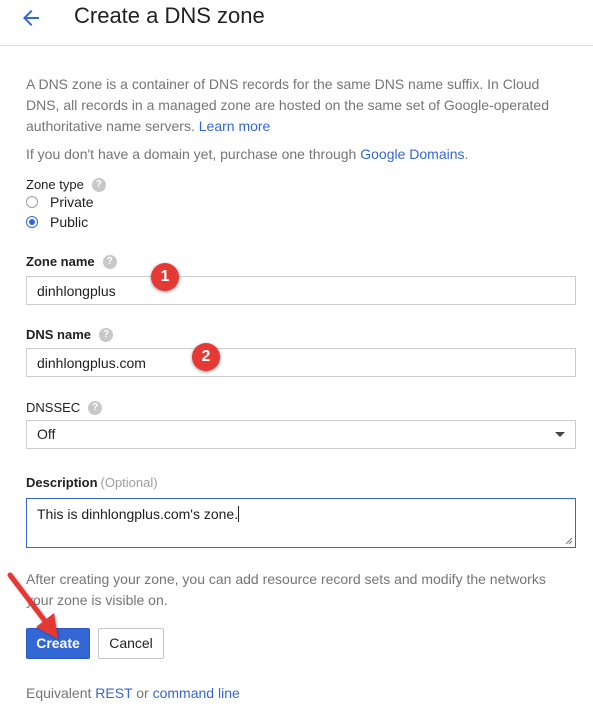  I want to click on radio-private: Private, so click(60, 202).